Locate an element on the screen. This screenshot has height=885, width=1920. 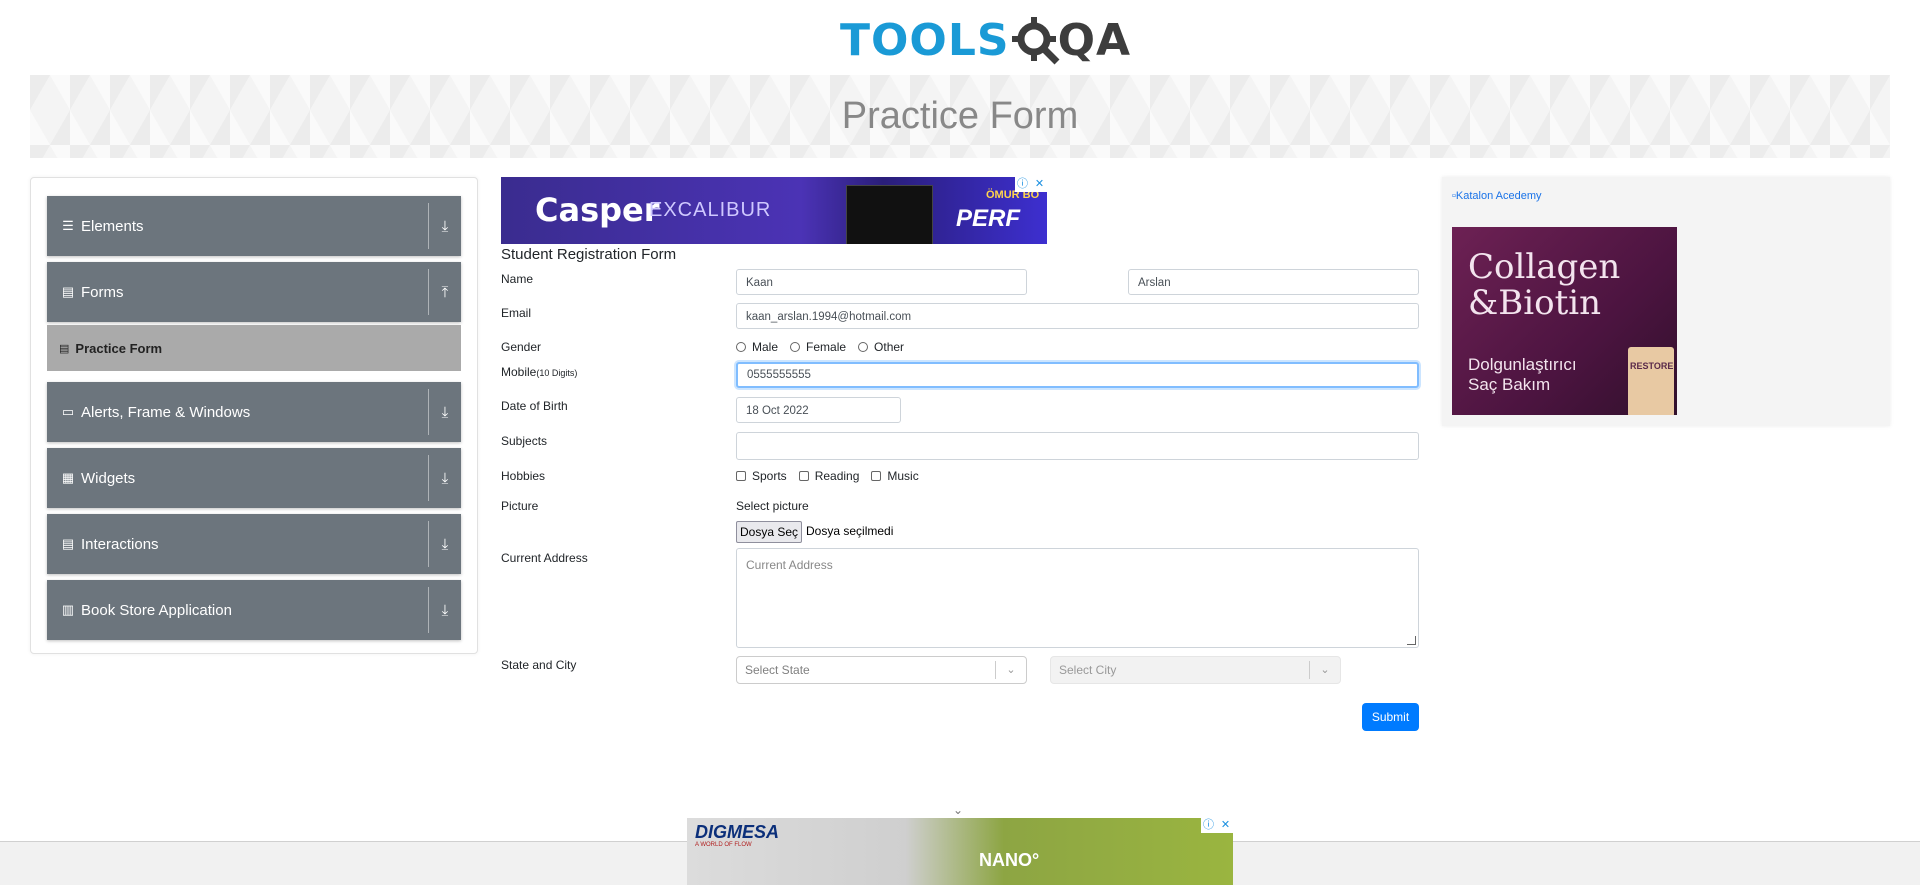
address-label: Current Address is located at coordinates (544, 558).